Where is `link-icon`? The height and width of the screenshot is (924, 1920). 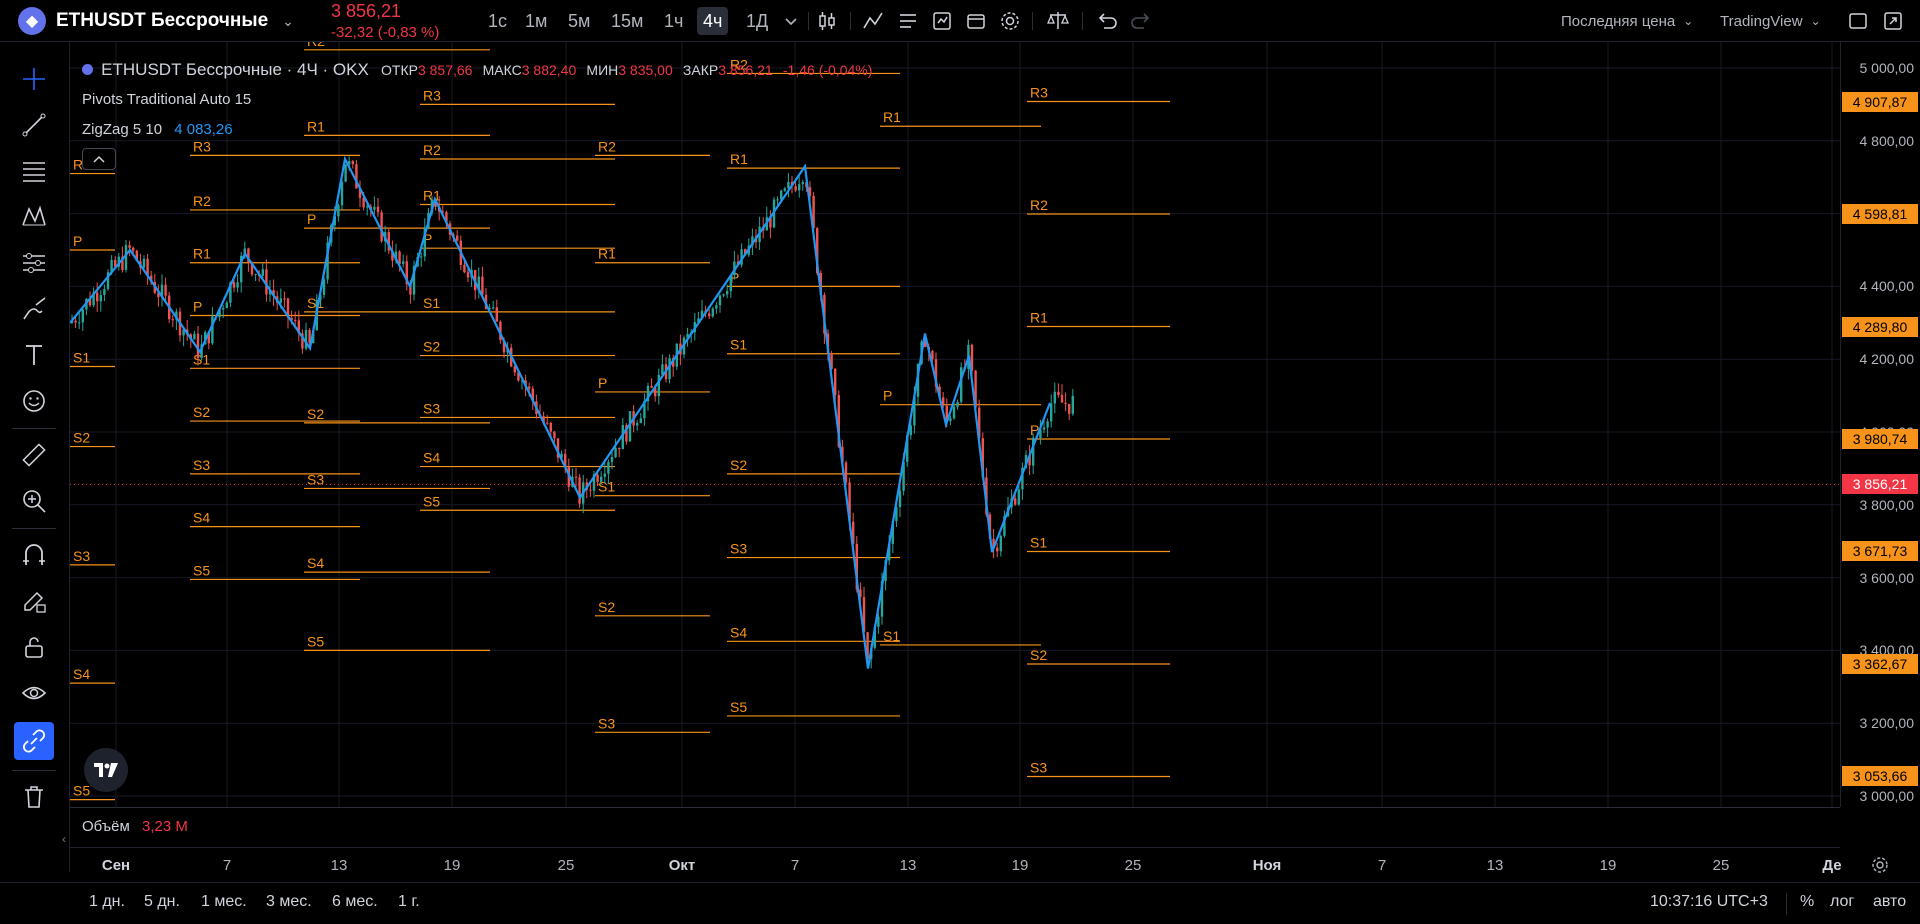
link-icon is located at coordinates (34, 741).